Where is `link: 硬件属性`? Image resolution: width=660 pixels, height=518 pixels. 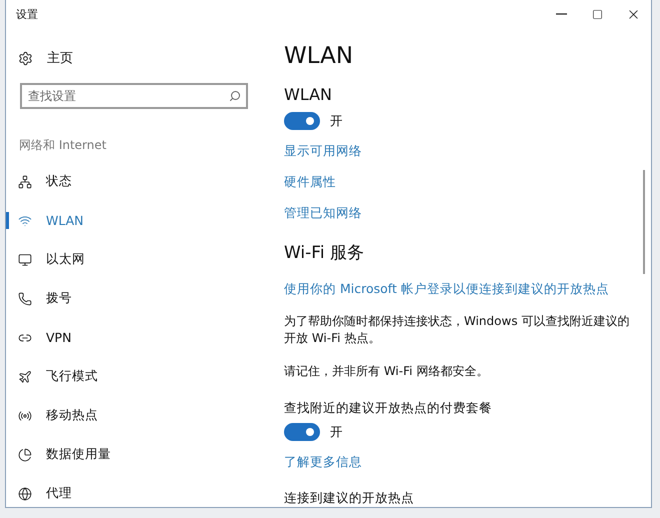
link: 硬件属性 is located at coordinates (310, 182).